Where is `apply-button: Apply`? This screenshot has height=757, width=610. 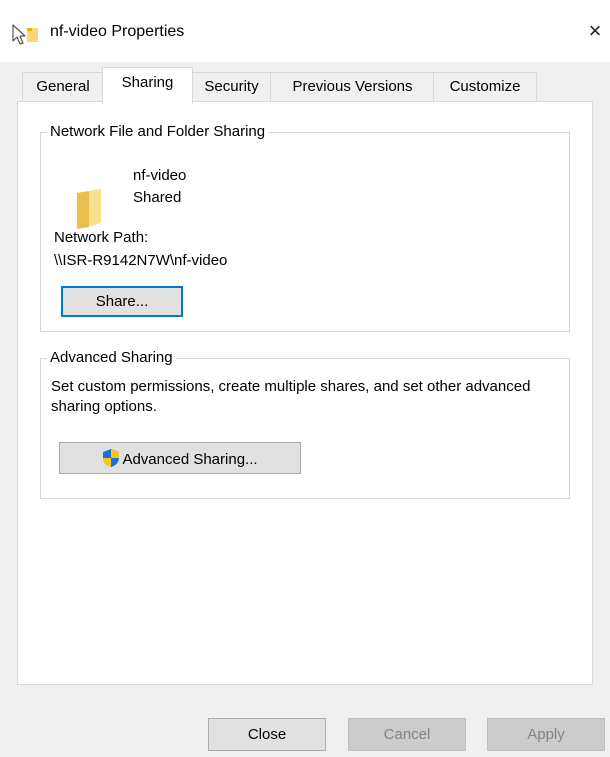
apply-button: Apply is located at coordinates (546, 734).